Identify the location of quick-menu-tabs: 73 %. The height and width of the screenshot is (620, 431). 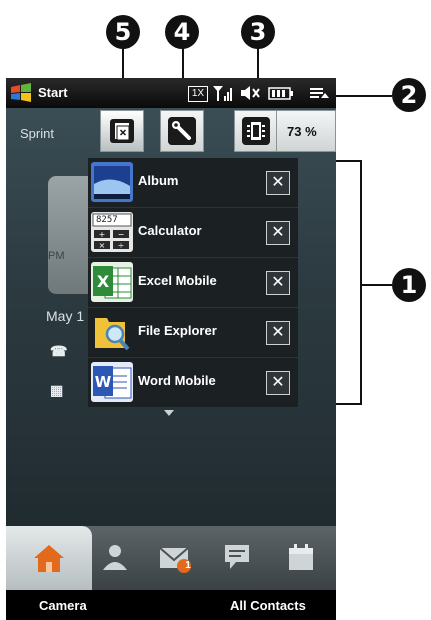
(171, 130).